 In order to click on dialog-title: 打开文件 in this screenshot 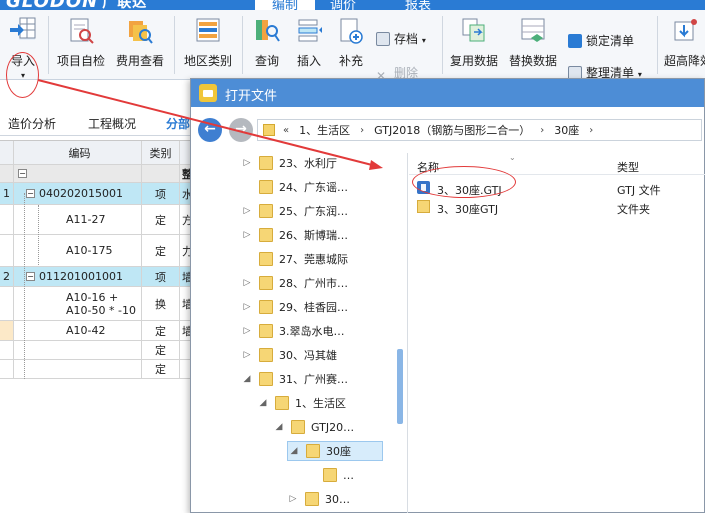, I will do `click(251, 96)`.